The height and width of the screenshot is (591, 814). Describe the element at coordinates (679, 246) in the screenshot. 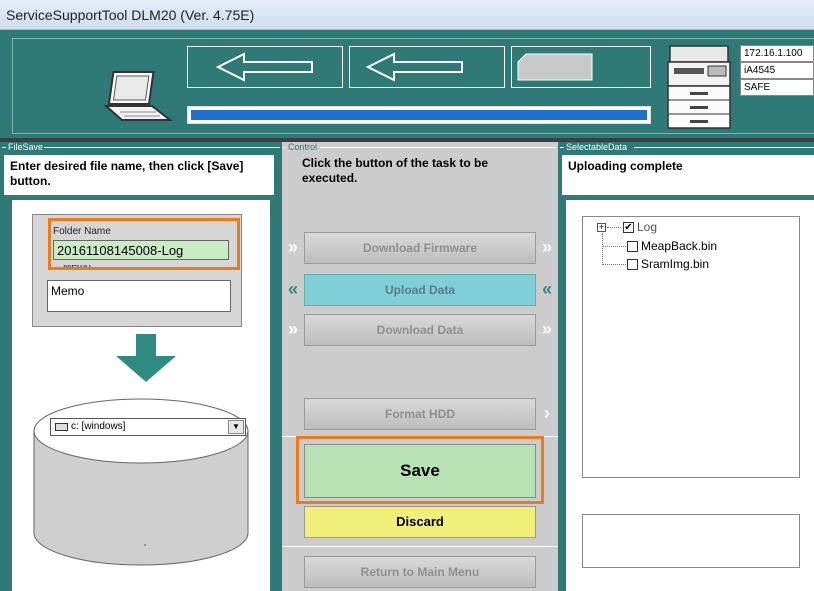

I see `tree-item-label: MeapBack.bin` at that location.